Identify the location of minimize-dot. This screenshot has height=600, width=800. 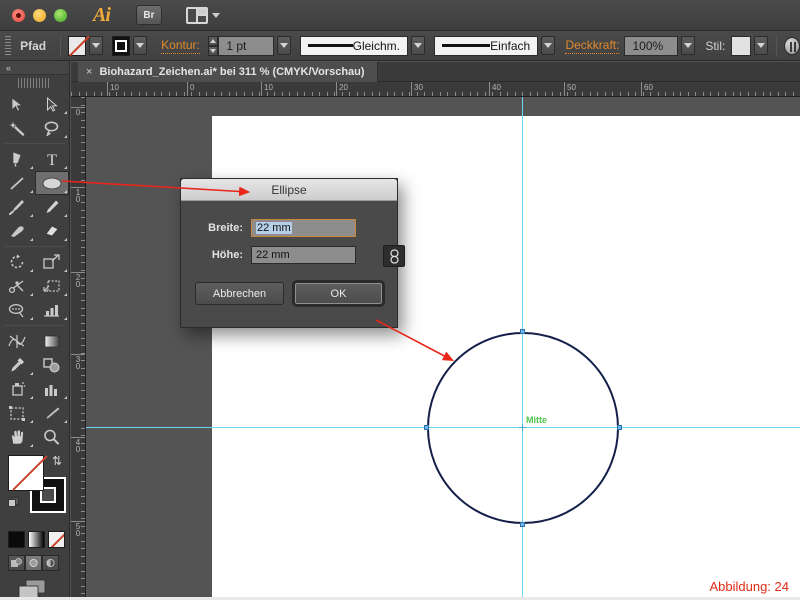
(39, 15).